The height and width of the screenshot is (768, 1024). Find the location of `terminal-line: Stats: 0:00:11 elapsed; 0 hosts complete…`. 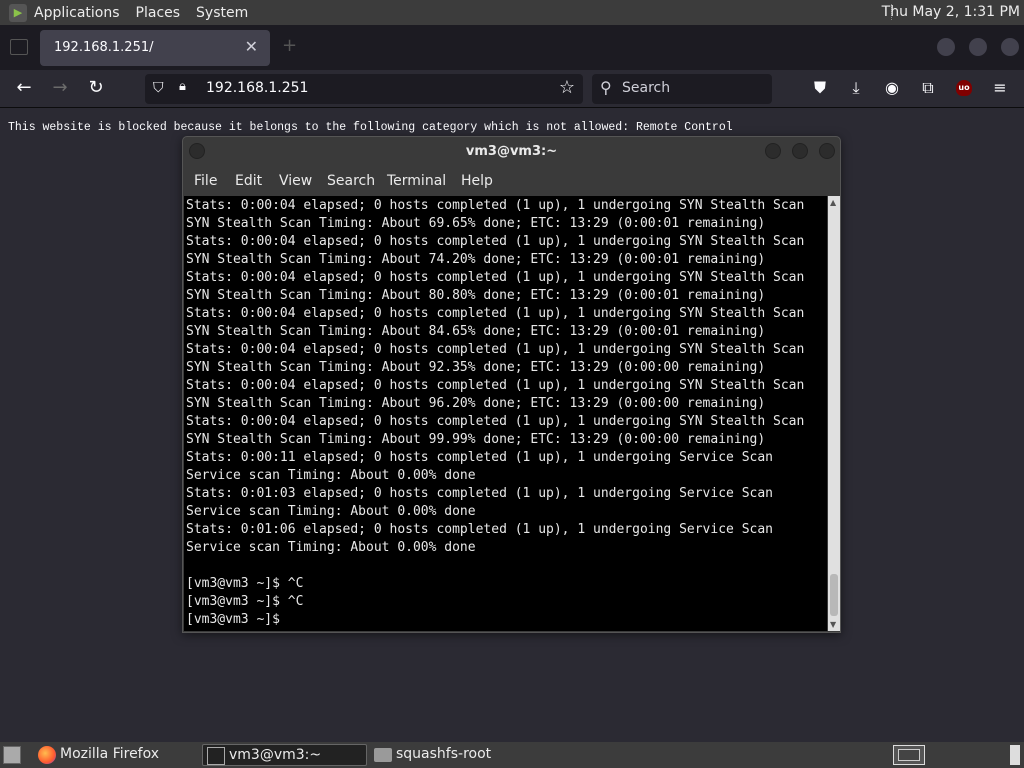

terminal-line: Stats: 0:00:11 elapsed; 0 hosts complete… is located at coordinates (479, 457).